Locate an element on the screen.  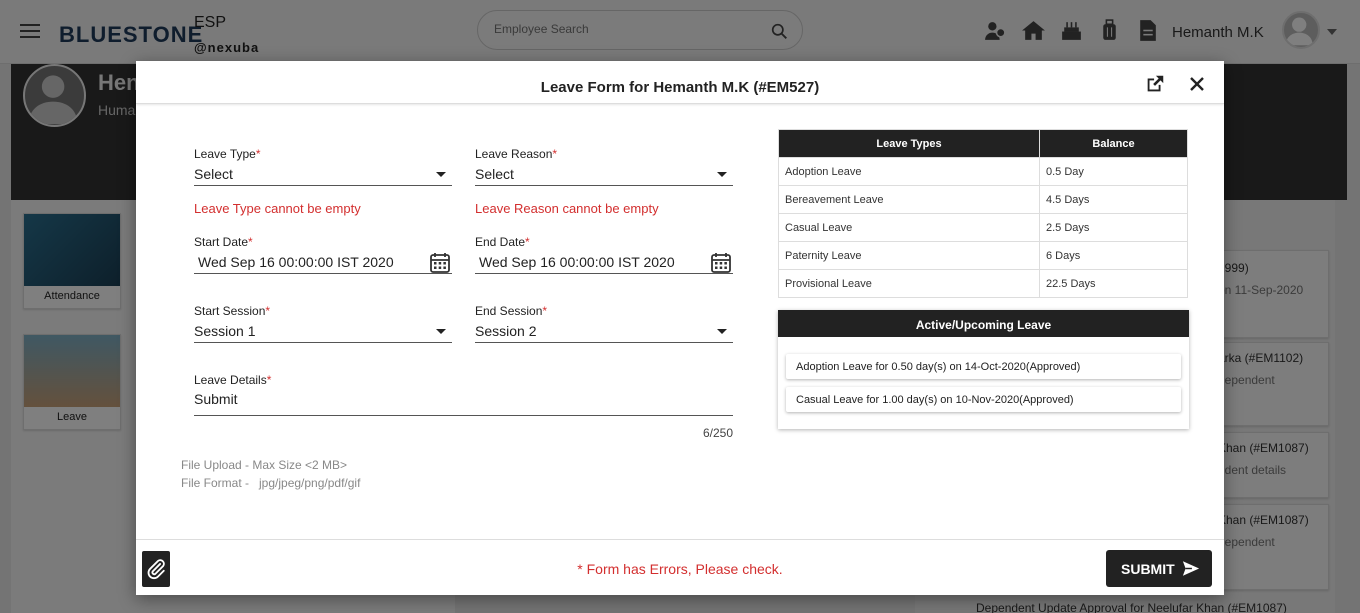
balance-cell: 0.5 Day is located at coordinates (1113, 171).